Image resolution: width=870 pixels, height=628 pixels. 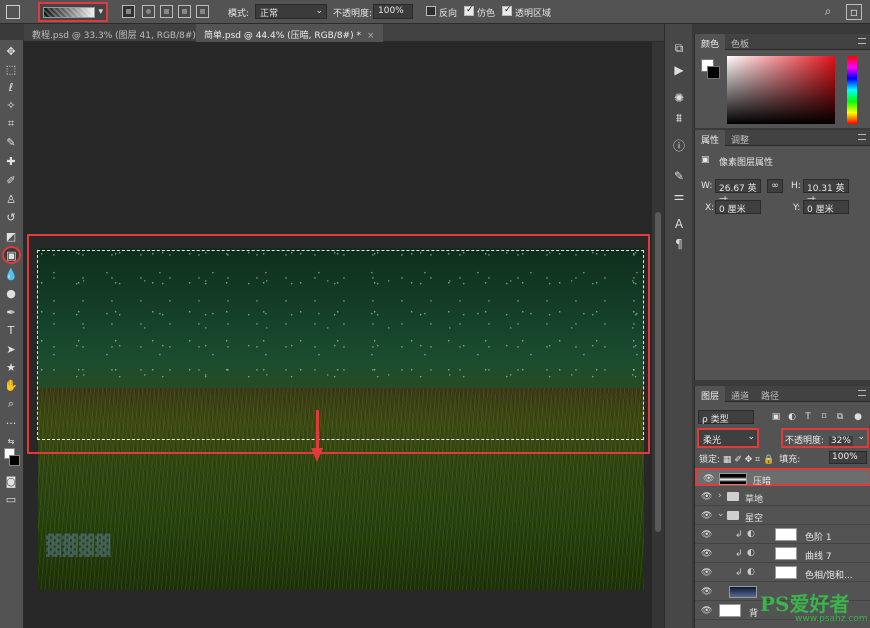 What do you see at coordinates (818, 536) in the screenshot?
I see `layer-name: 色阶 1` at bounding box center [818, 536].